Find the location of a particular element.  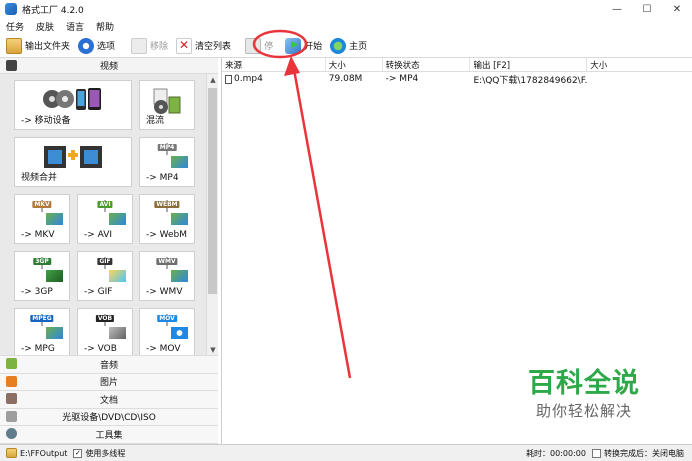

source-filename: 0.mp4 is located at coordinates (248, 79).